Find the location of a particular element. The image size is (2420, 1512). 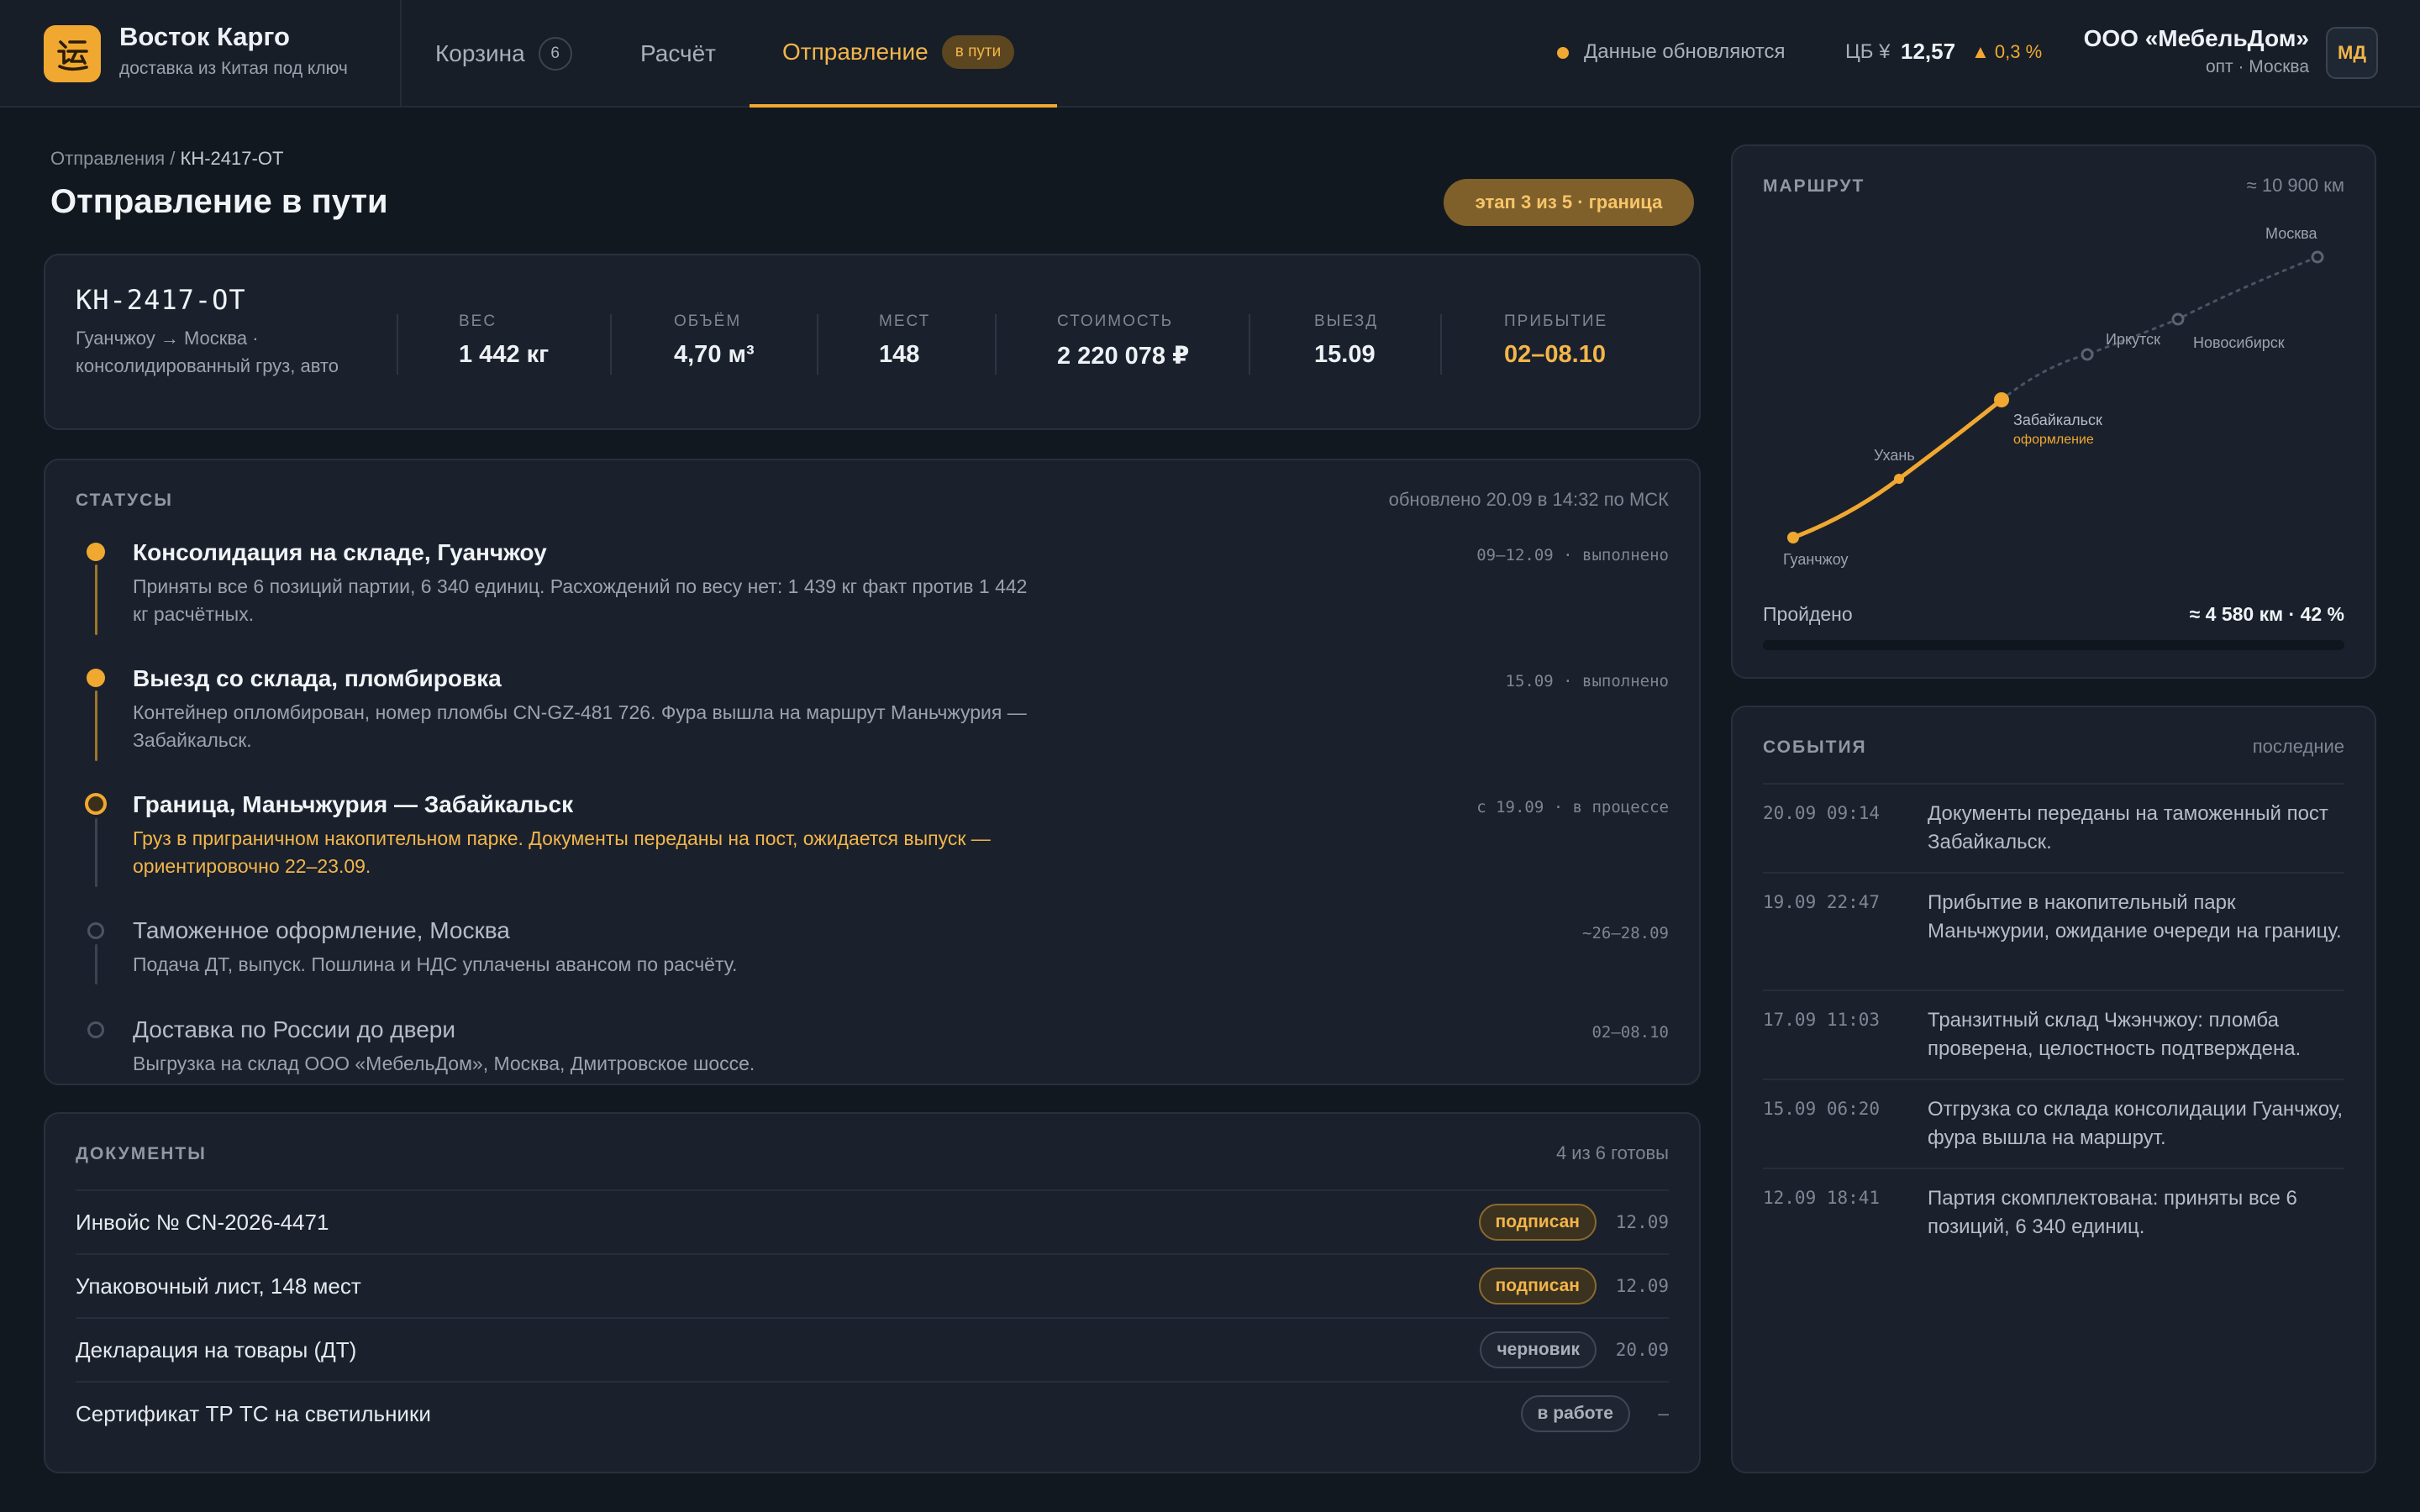

status-title: Доставка по России до двери is located at coordinates (294, 1029).